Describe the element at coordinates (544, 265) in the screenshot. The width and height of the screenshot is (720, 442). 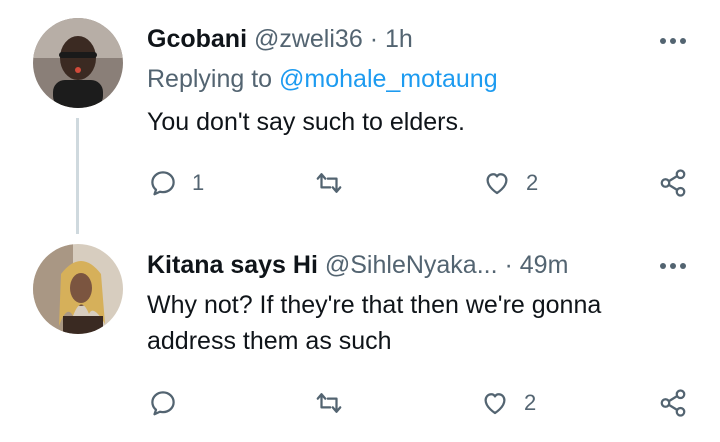
I see `timestamp: 49m` at that location.